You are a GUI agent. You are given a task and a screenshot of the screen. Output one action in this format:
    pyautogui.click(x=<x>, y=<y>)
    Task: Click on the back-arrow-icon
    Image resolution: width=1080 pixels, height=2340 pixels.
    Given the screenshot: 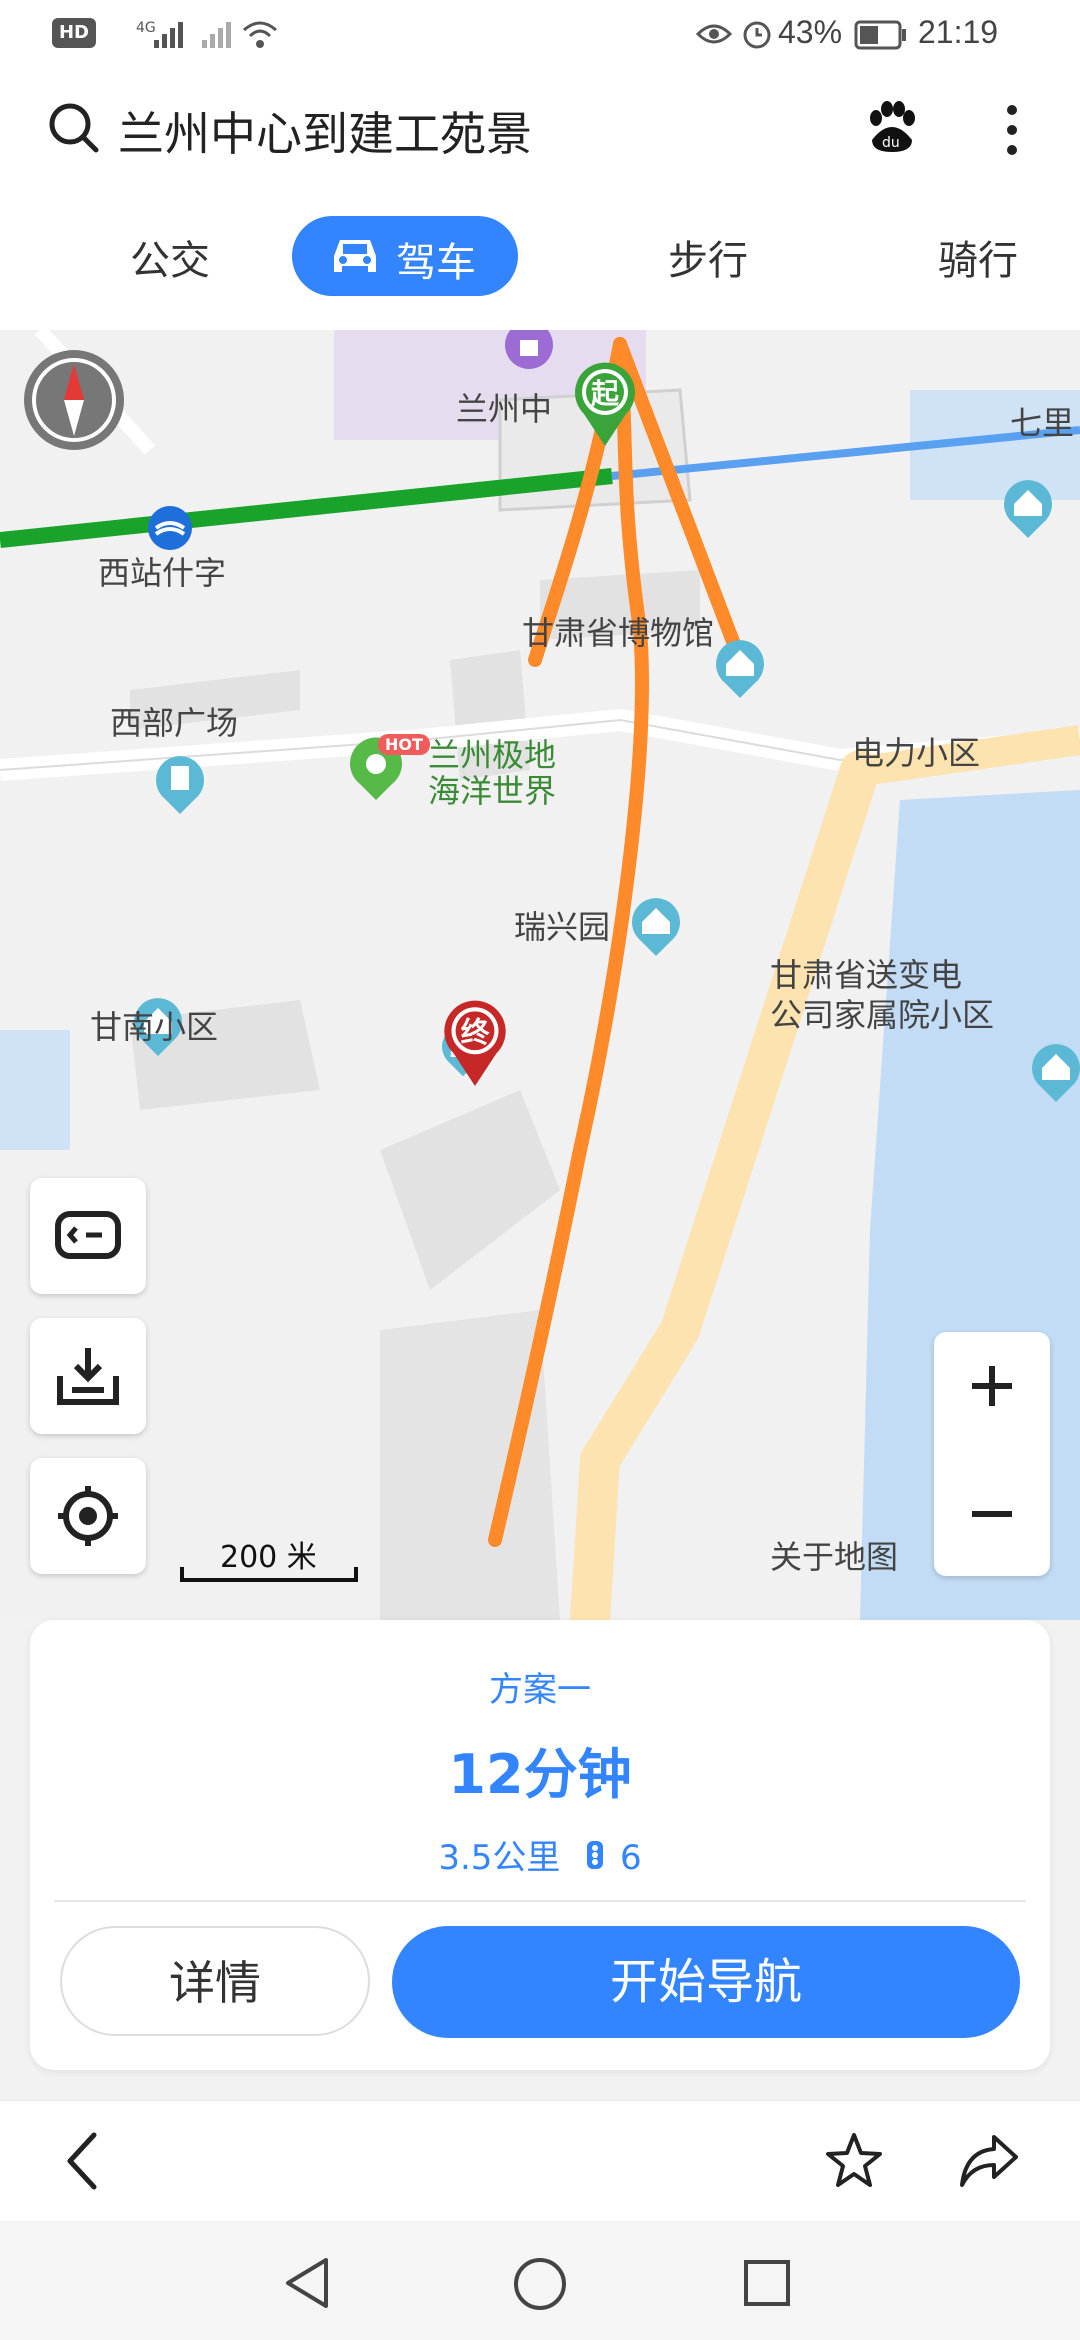 What is the action you would take?
    pyautogui.click(x=82, y=2163)
    